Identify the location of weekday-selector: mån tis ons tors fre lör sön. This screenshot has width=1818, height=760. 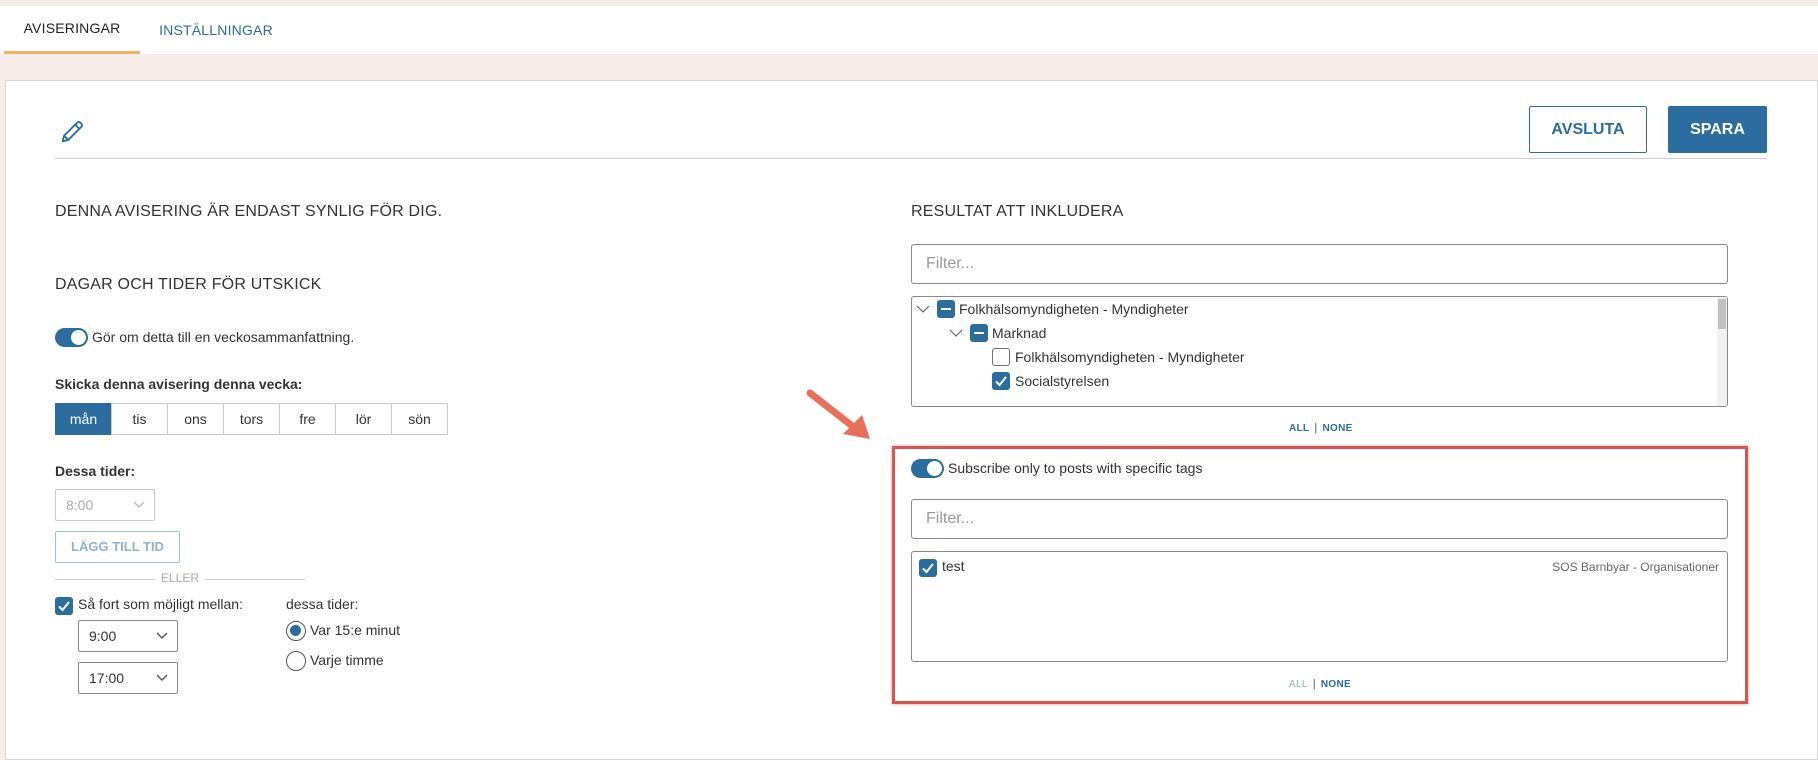
(251, 419).